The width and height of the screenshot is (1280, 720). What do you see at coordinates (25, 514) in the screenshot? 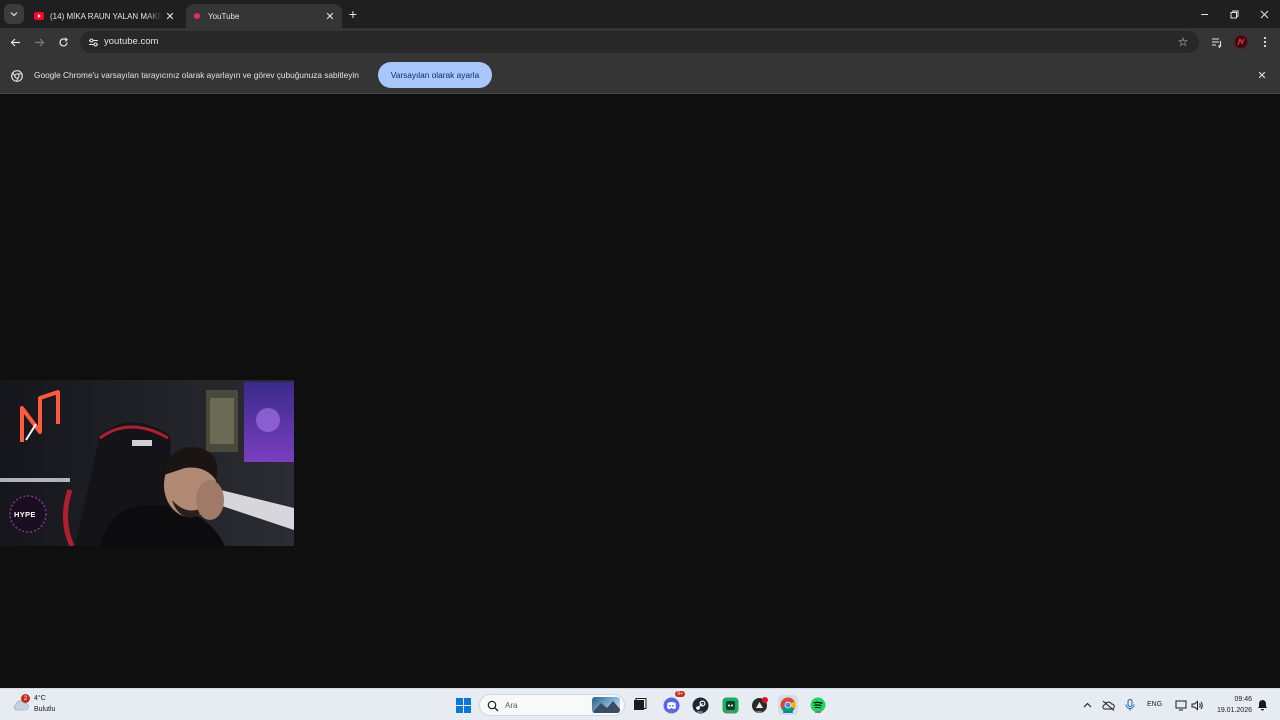
I see `hype-logo-text: HYPE` at bounding box center [25, 514].